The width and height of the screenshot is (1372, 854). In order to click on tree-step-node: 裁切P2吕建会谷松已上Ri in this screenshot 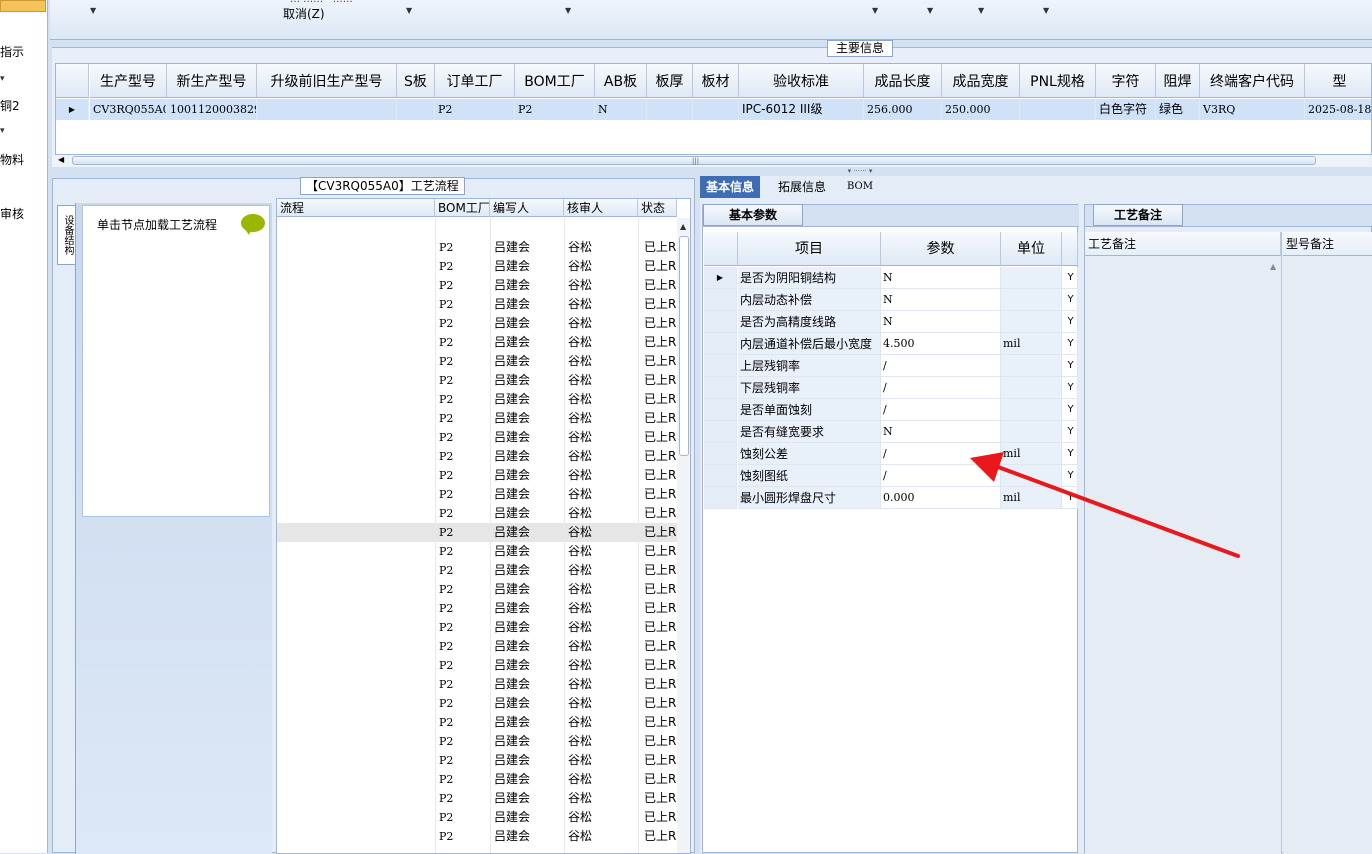, I will do `click(477, 361)`.